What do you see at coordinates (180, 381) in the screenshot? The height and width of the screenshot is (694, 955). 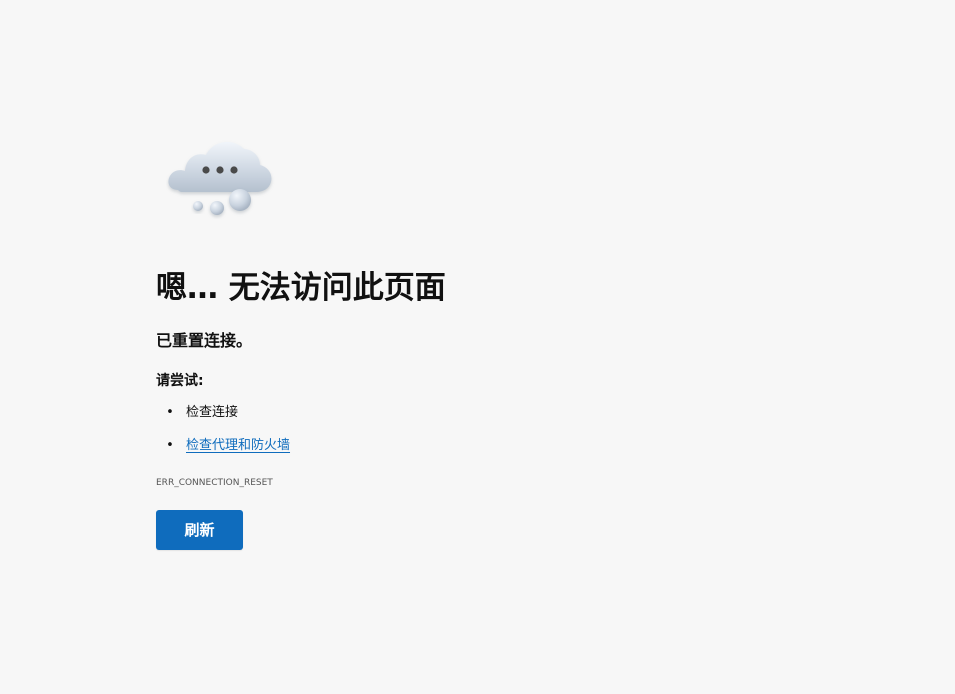 I see `try-label: 请尝试:` at bounding box center [180, 381].